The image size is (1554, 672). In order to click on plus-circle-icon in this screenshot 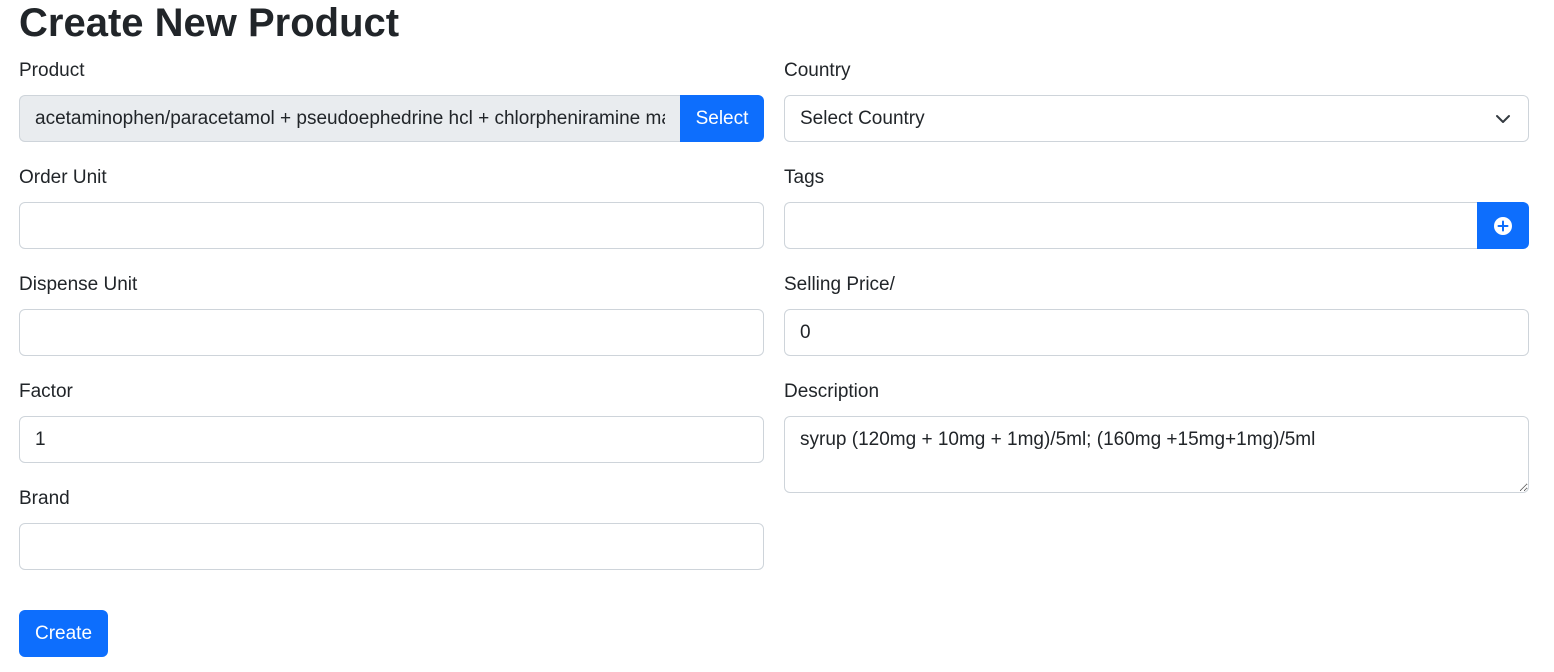, I will do `click(1503, 225)`.